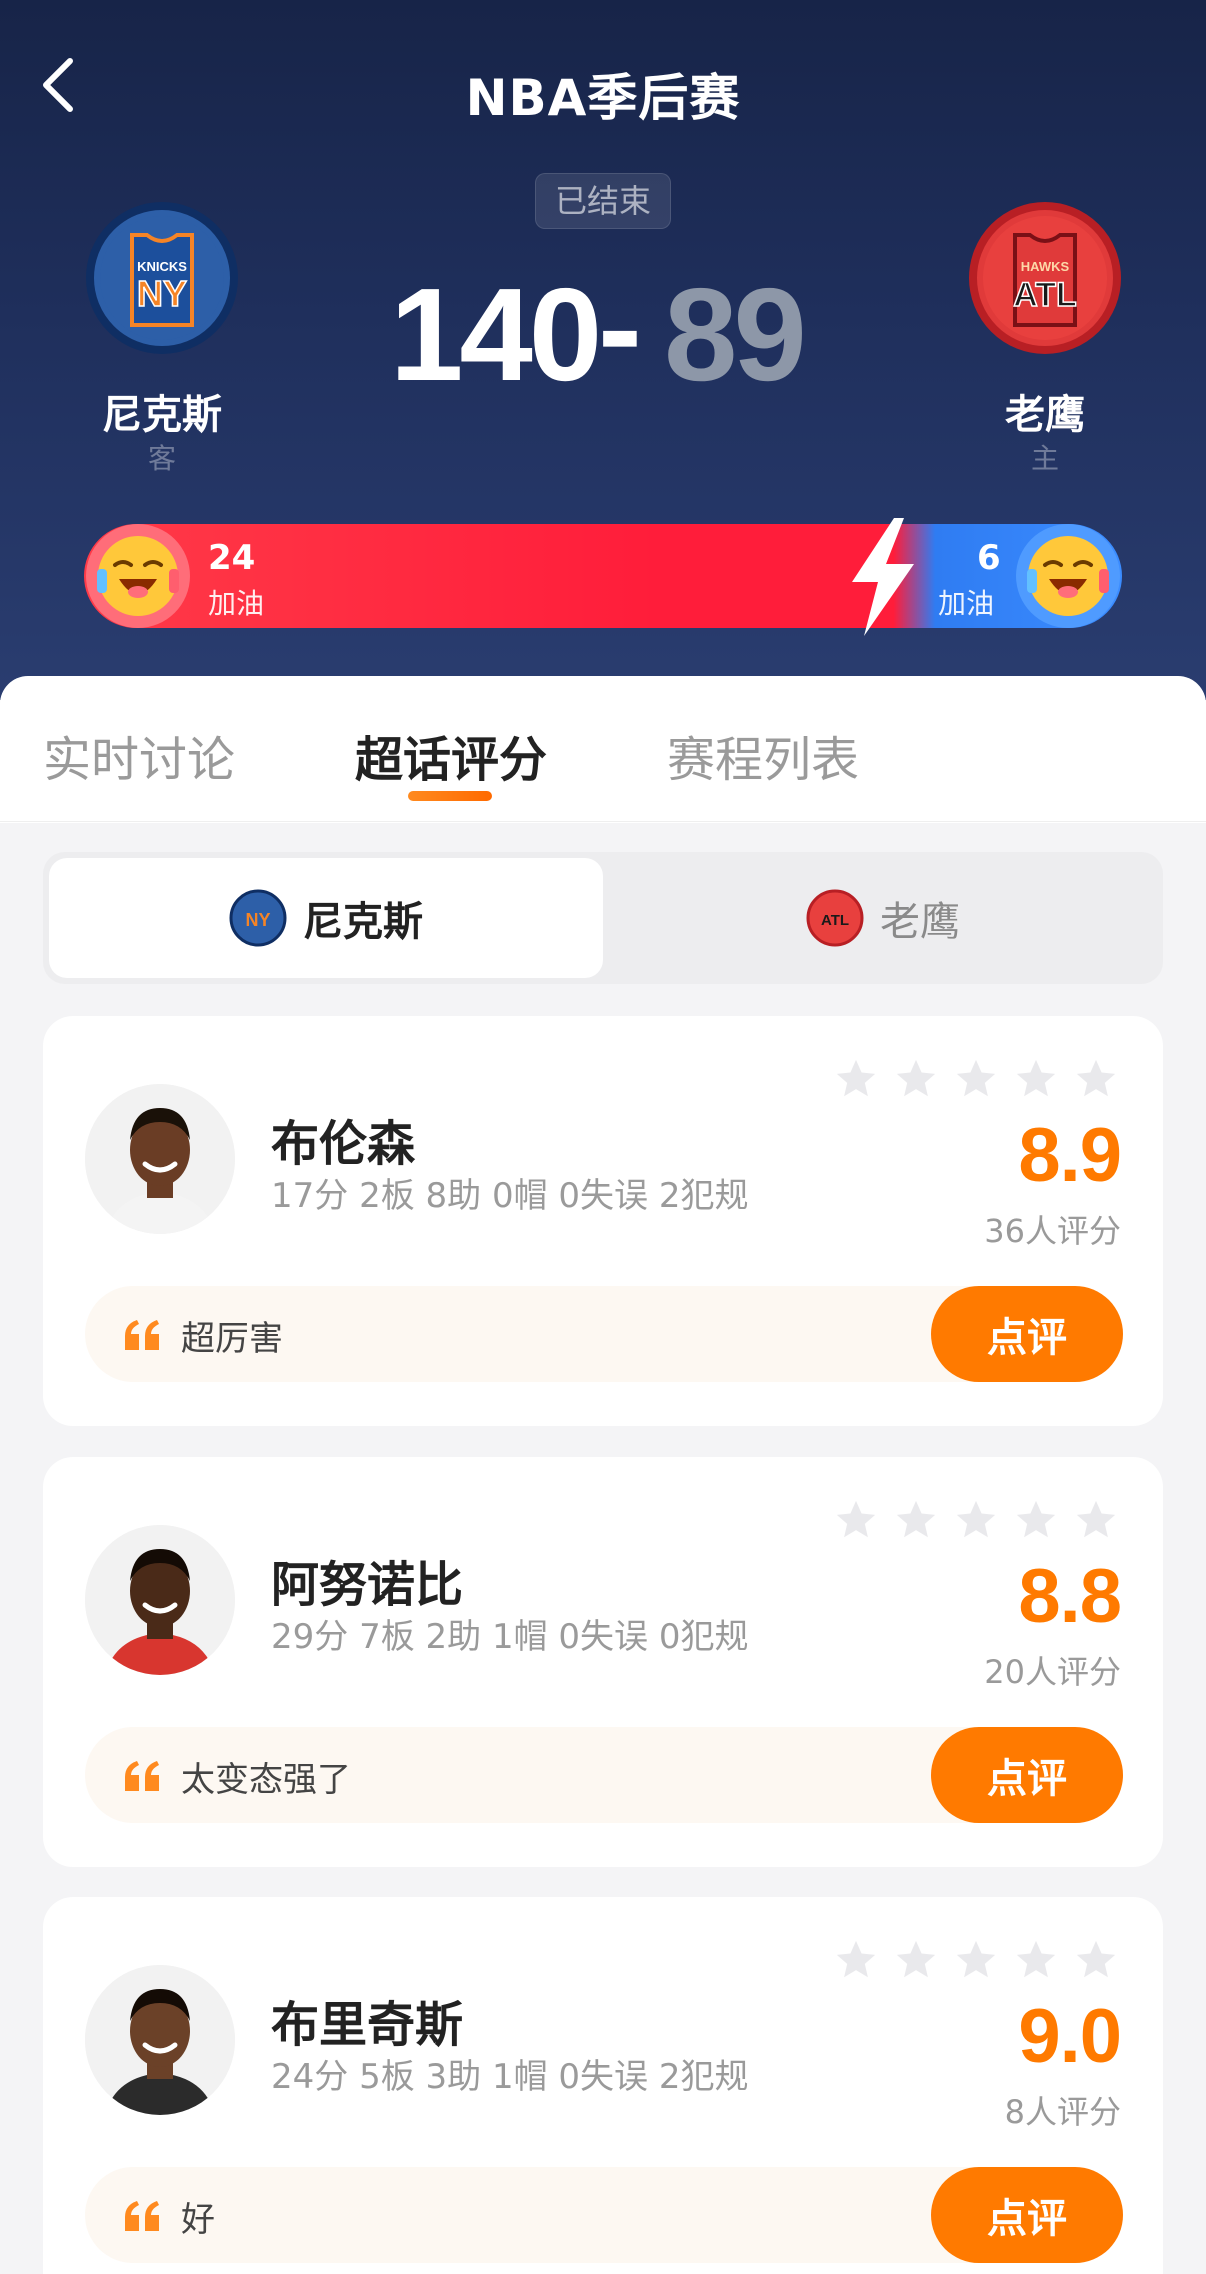 The height and width of the screenshot is (2274, 1206). I want to click on tab-bar: 实时讨论 超话评分 赛程列表, so click(603, 749).